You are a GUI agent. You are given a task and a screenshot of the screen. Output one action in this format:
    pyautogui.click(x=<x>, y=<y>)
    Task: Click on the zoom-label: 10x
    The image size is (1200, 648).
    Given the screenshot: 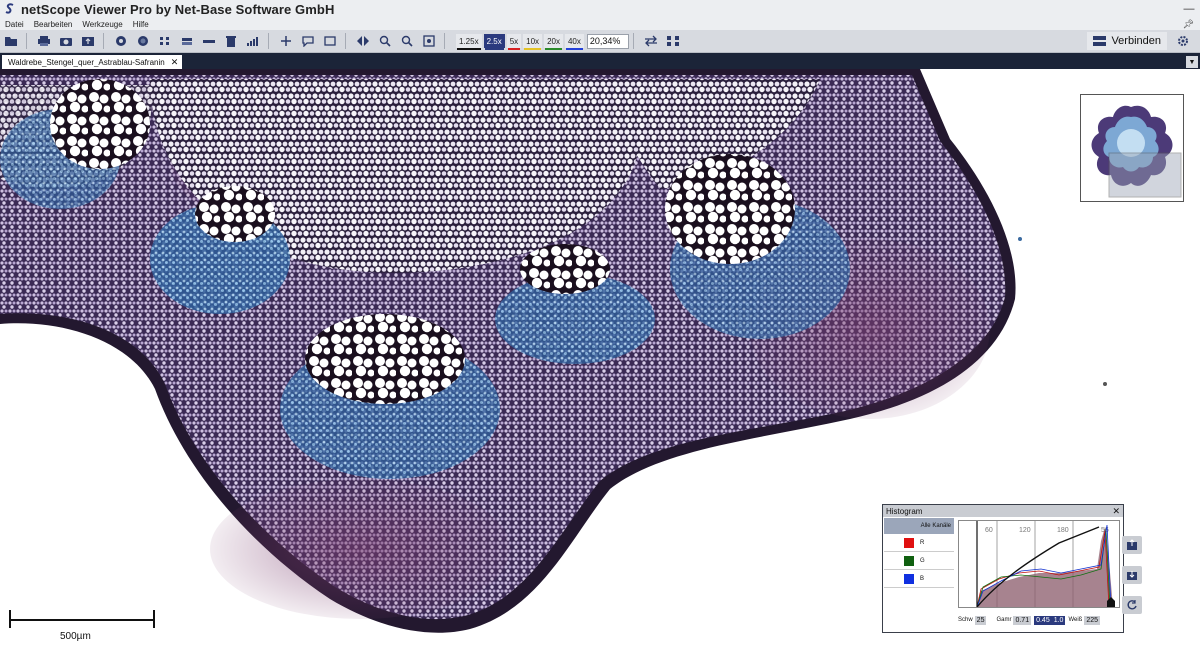 What is the action you would take?
    pyautogui.click(x=533, y=41)
    